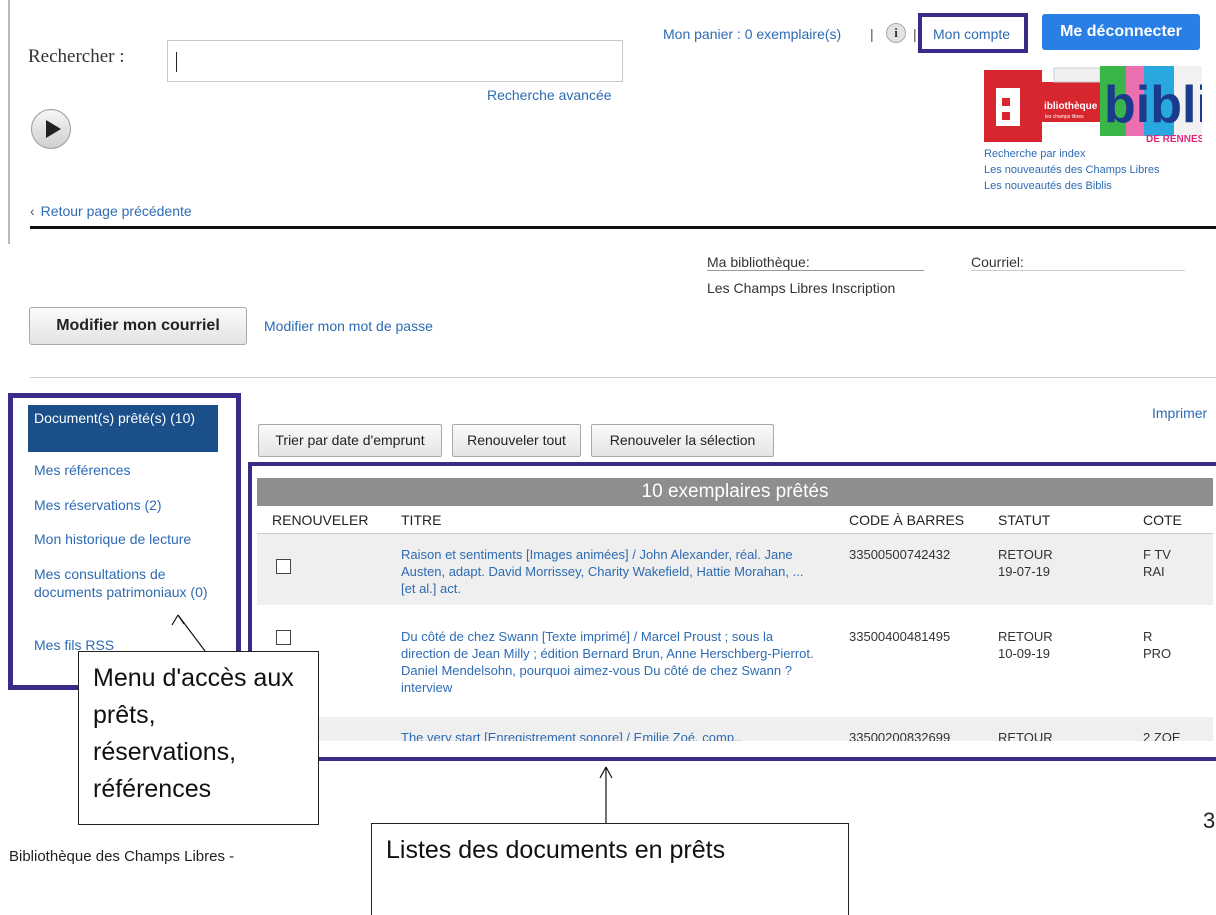 This screenshot has height=915, width=1216. Describe the element at coordinates (610, 869) in the screenshot. I see `loans-list-callout: Listes des documents en prêts` at that location.